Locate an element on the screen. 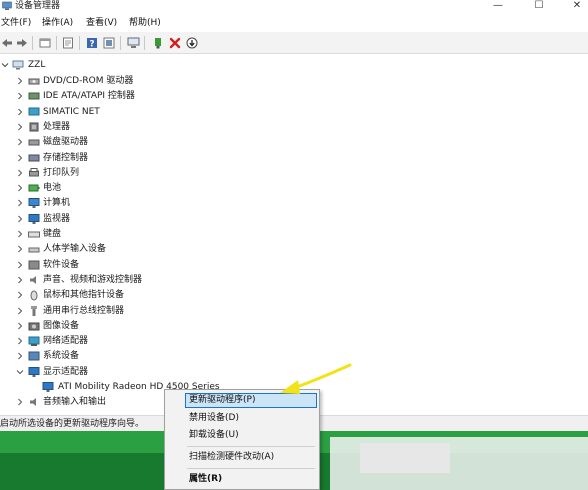 The image size is (588, 490). update-driver-menu-item: 更新驱动程序(P) is located at coordinates (222, 400).